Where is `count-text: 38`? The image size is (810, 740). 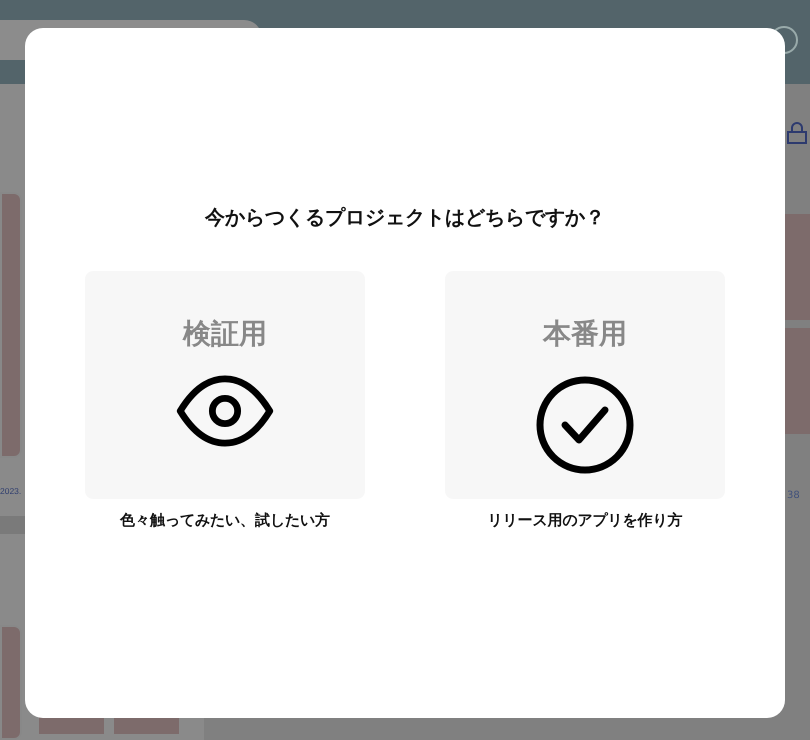 count-text: 38 is located at coordinates (793, 495).